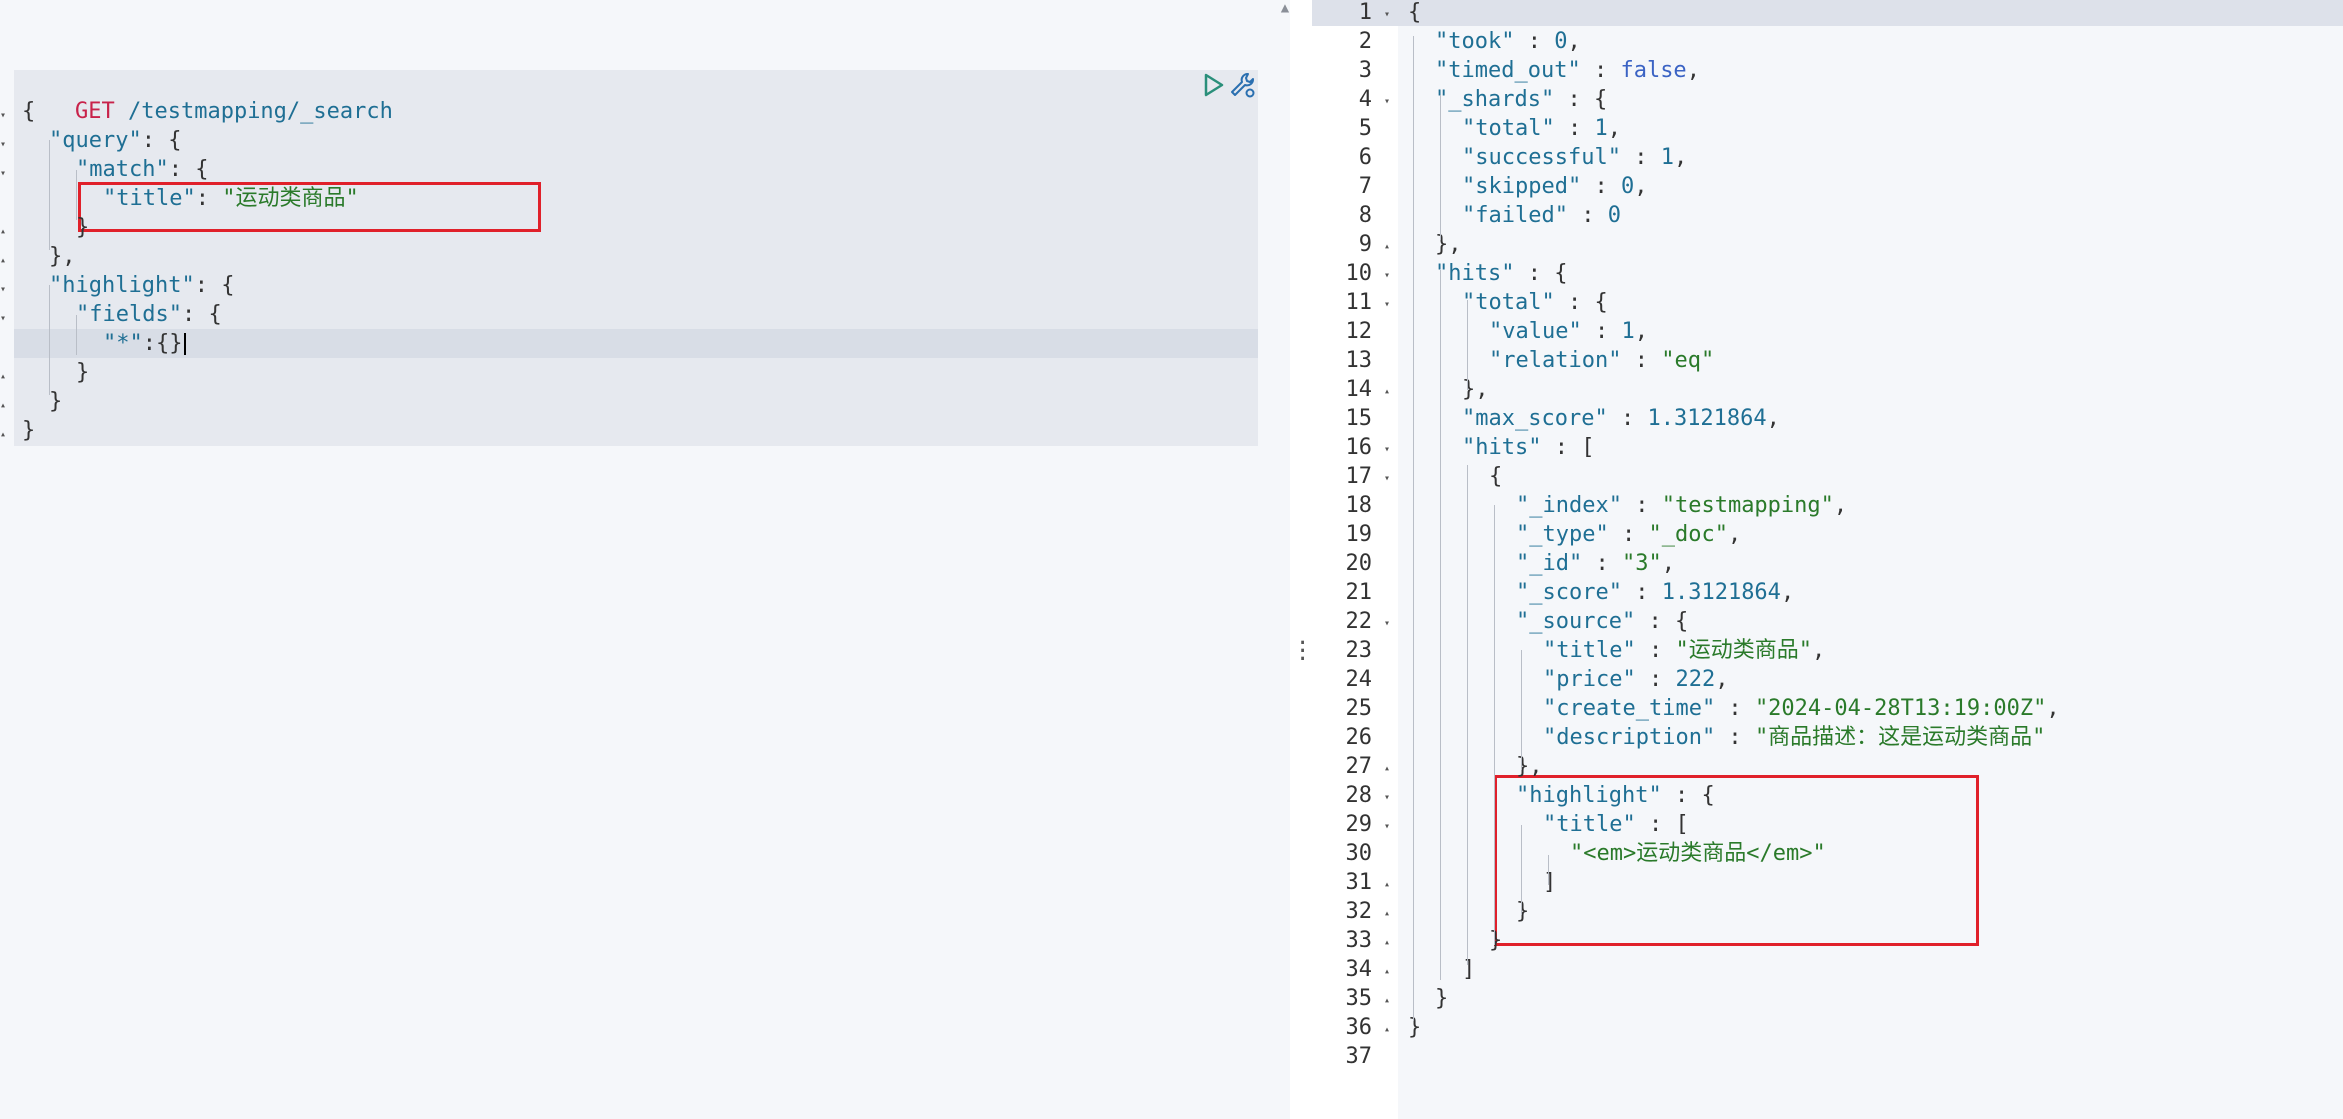 This screenshot has width=2343, height=1119. I want to click on response-code-line: "failed" : 0, so click(1541, 215).